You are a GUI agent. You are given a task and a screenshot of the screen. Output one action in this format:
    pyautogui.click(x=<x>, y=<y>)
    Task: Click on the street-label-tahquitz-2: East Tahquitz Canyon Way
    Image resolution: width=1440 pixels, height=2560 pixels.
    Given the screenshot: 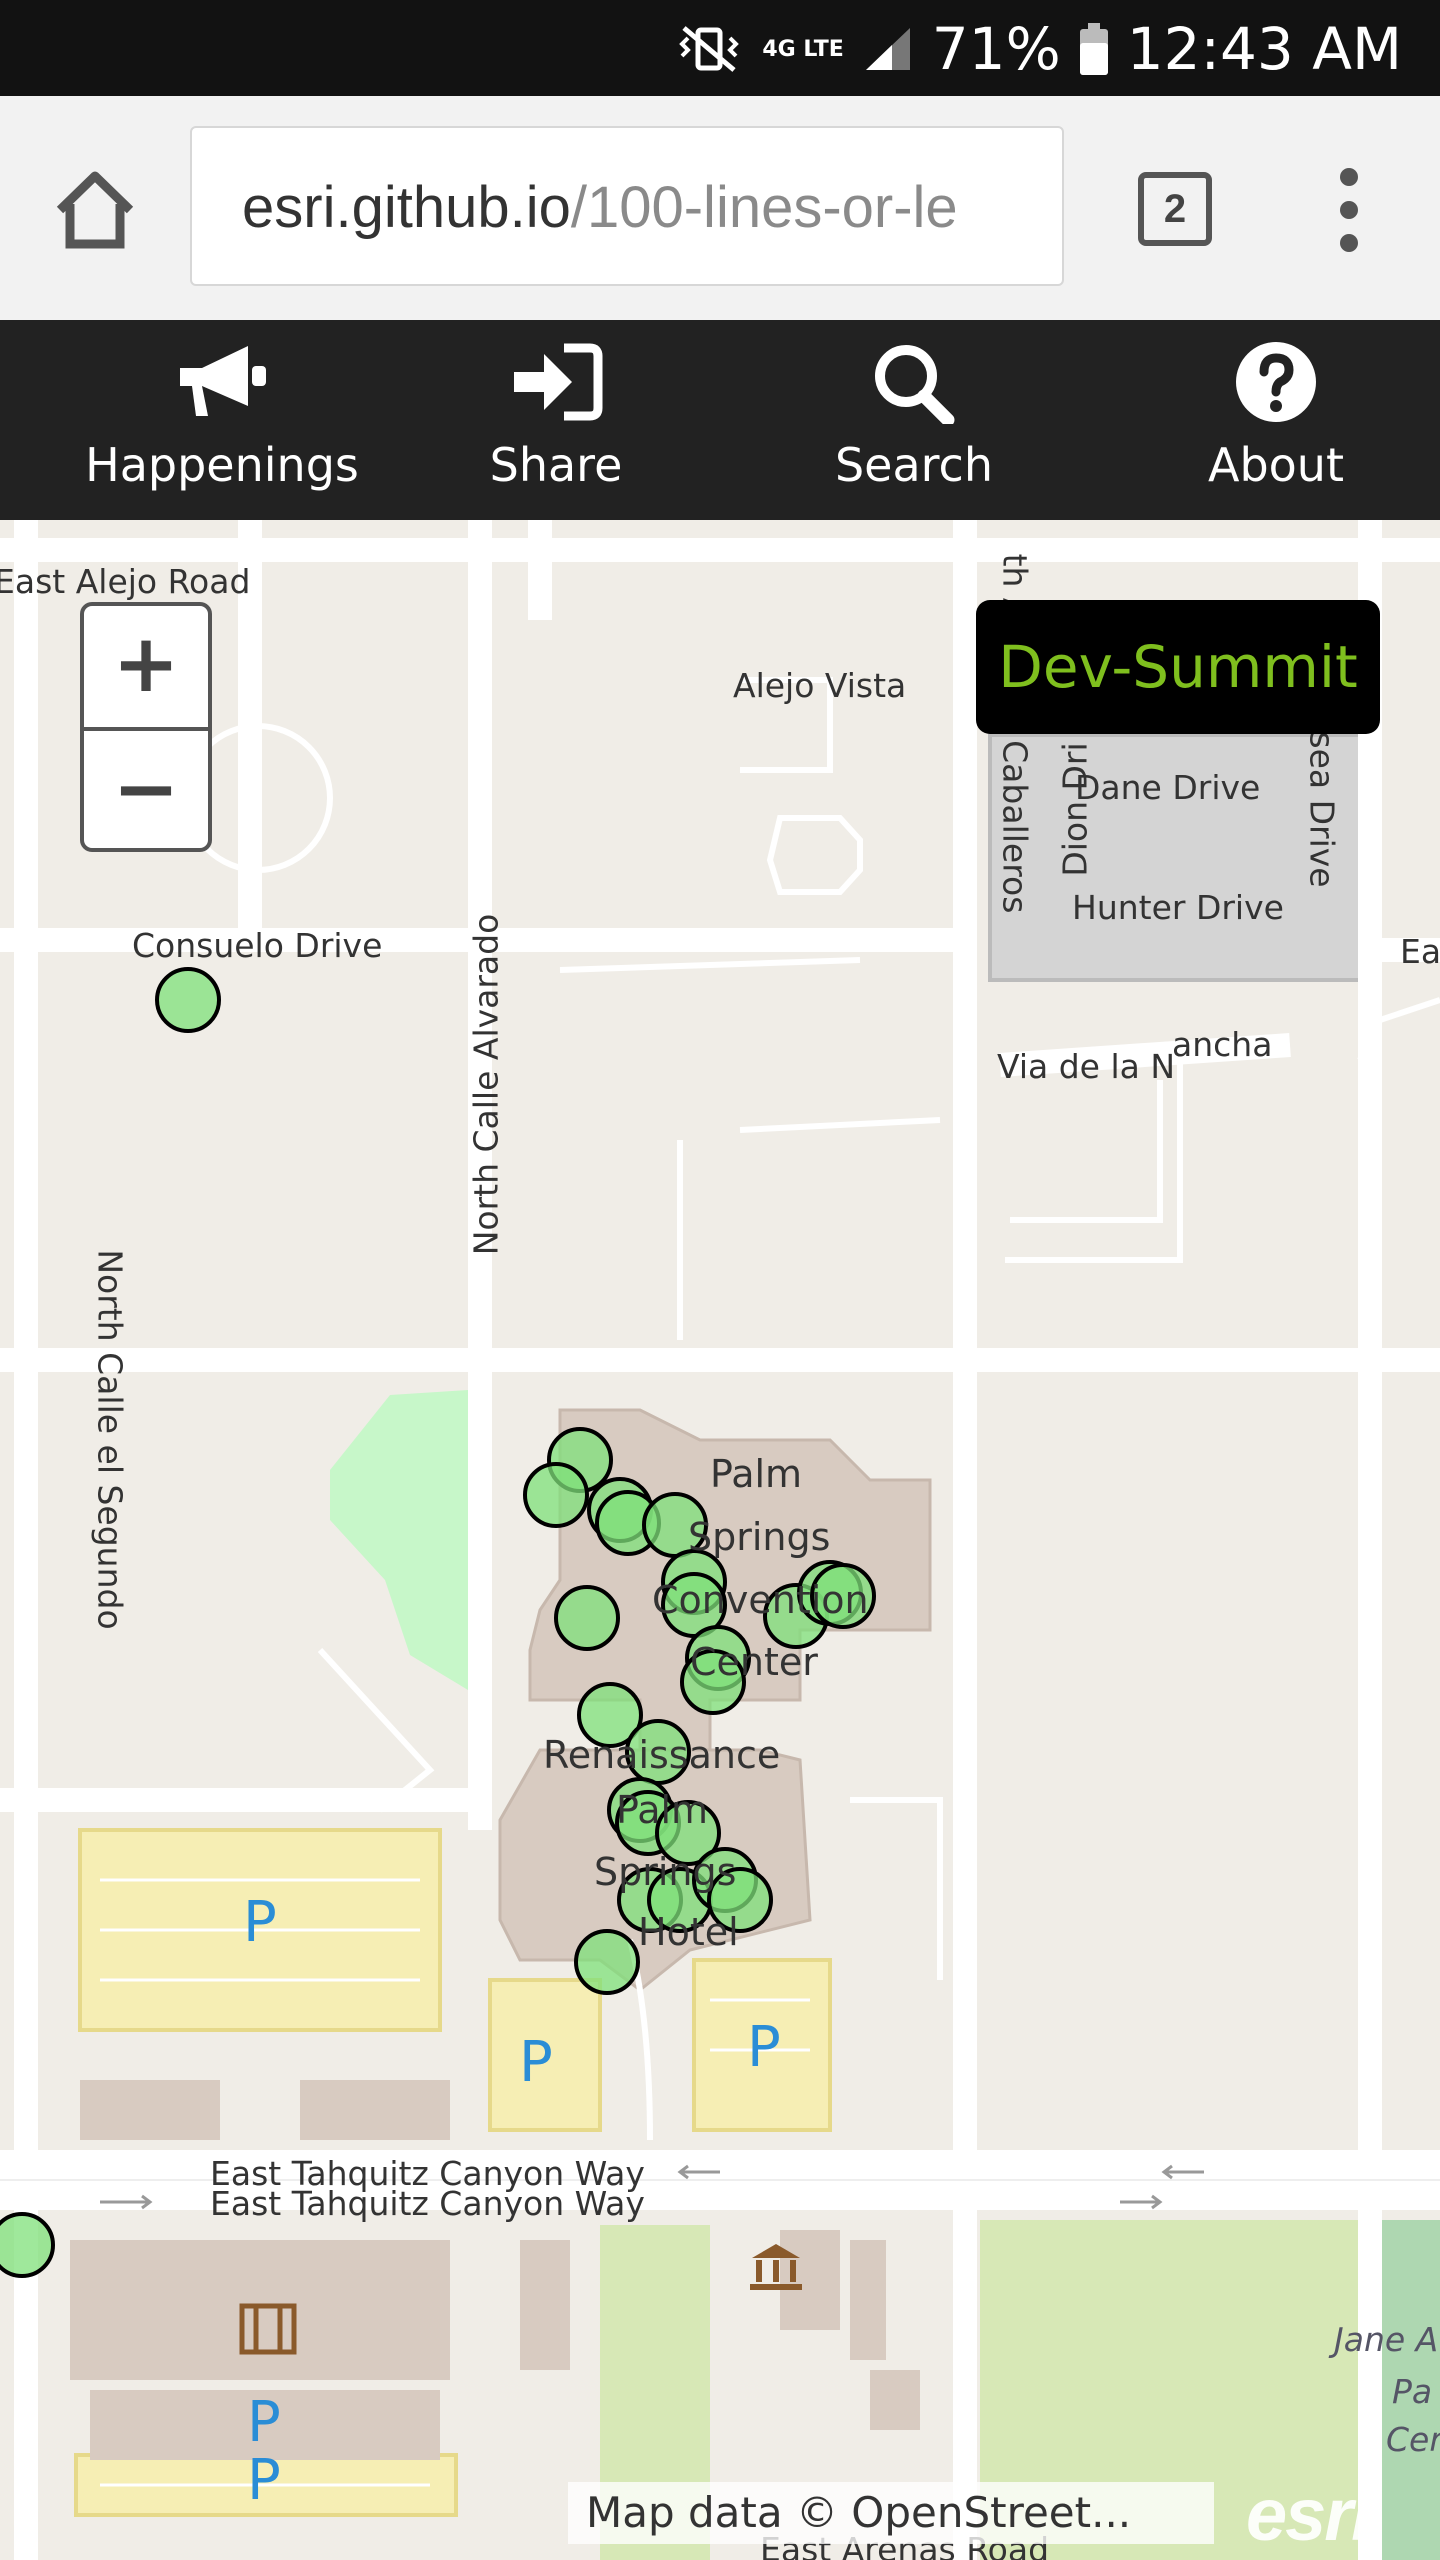 What is the action you would take?
    pyautogui.click(x=427, y=2203)
    